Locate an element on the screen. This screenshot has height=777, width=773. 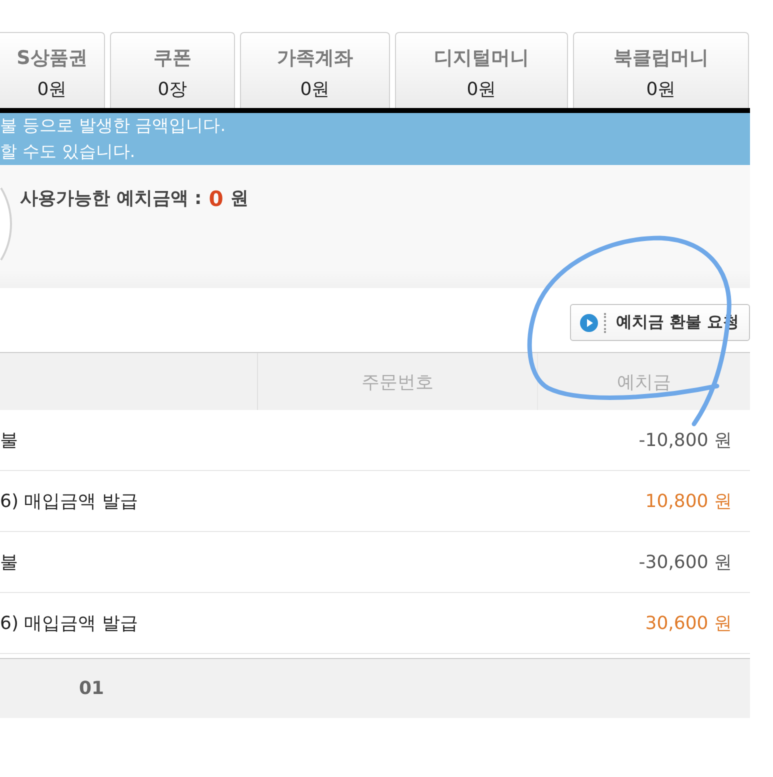
tab: 가족계좌 0원 is located at coordinates (315, 70).